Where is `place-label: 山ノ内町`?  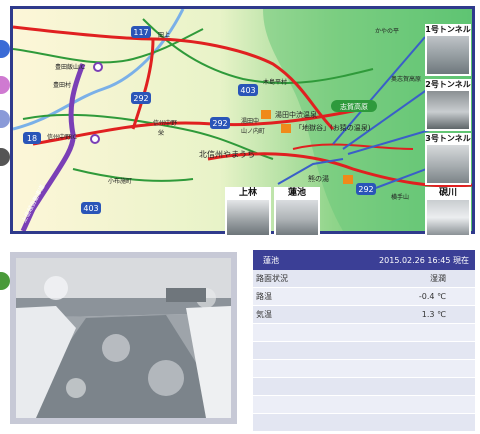 place-label: 山ノ内町 is located at coordinates (253, 131).